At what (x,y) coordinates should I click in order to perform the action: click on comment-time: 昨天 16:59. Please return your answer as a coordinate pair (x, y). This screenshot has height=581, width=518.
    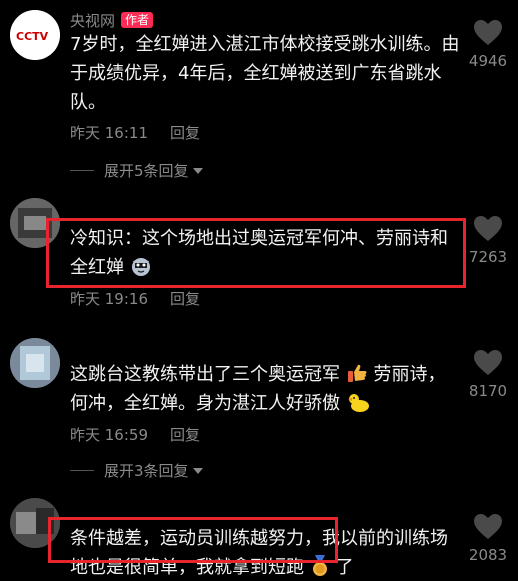
    Looking at the image, I should click on (109, 435).